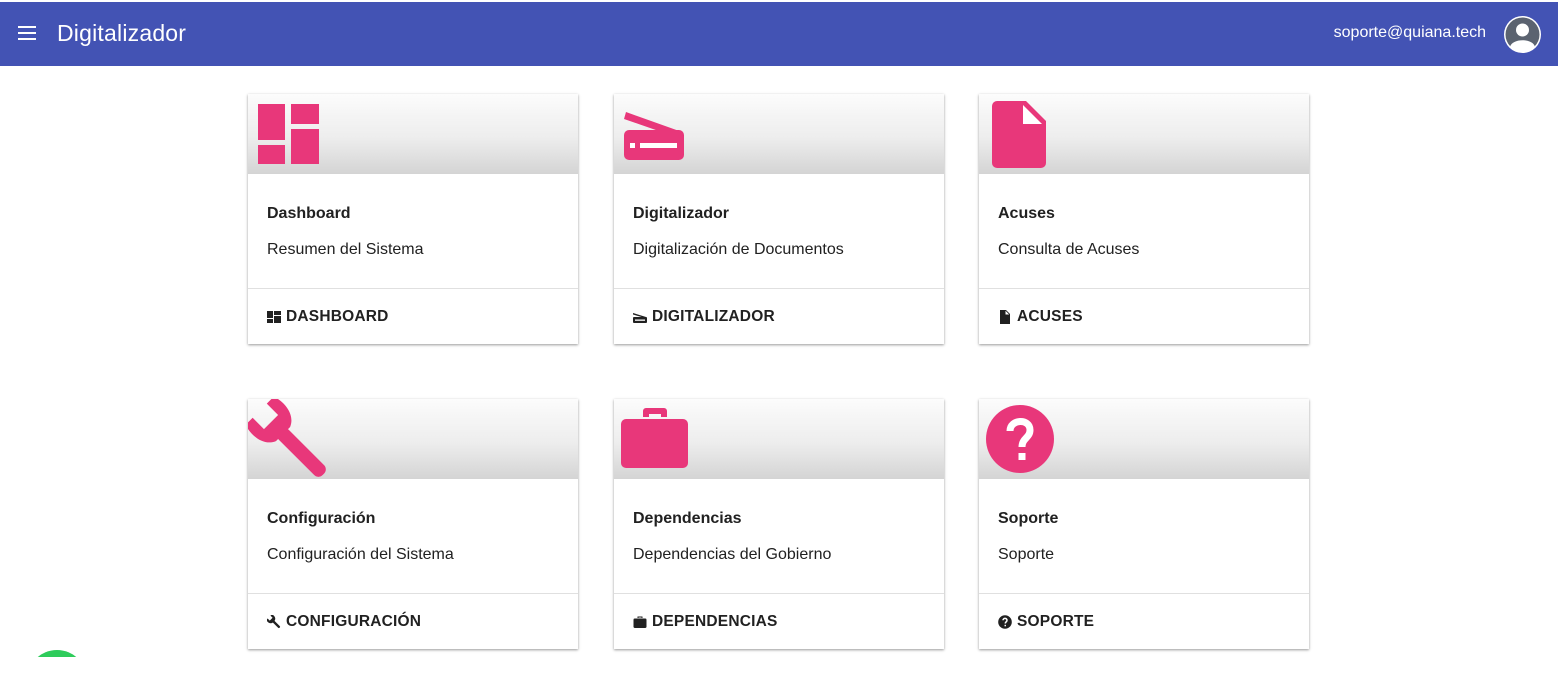  Describe the element at coordinates (681, 213) in the screenshot. I see `card-title: Digitalizador` at that location.